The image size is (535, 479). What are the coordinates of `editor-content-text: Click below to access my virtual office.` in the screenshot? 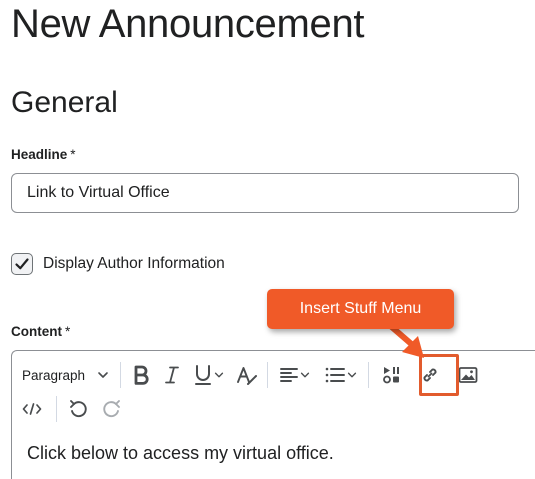 It's located at (180, 453).